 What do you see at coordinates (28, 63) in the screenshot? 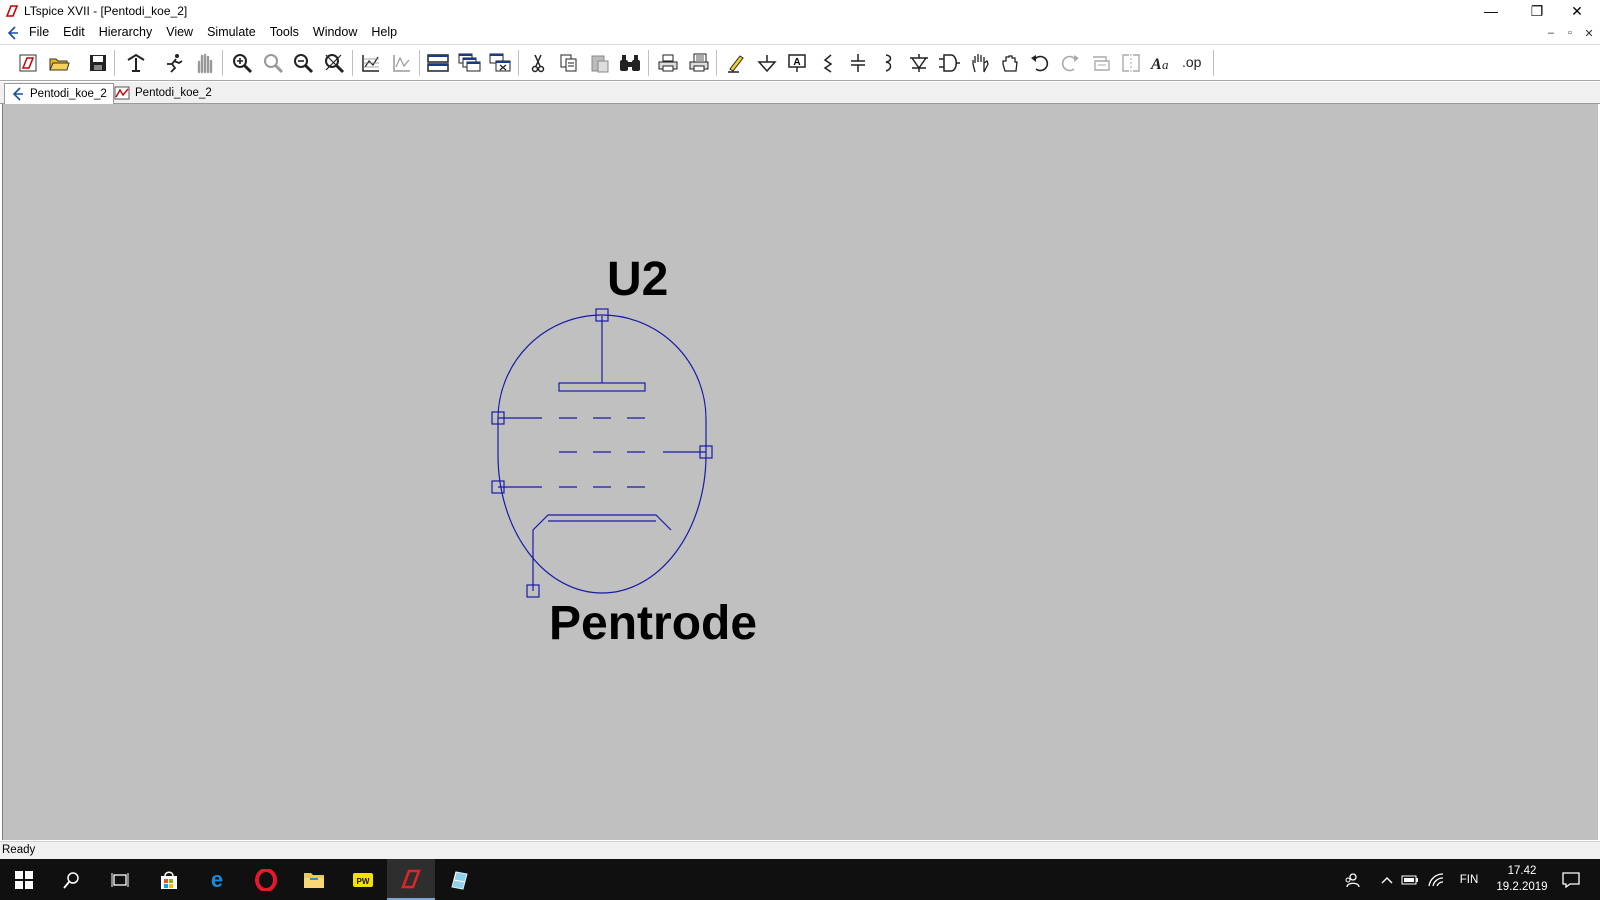
I see `new-schematic-icon` at bounding box center [28, 63].